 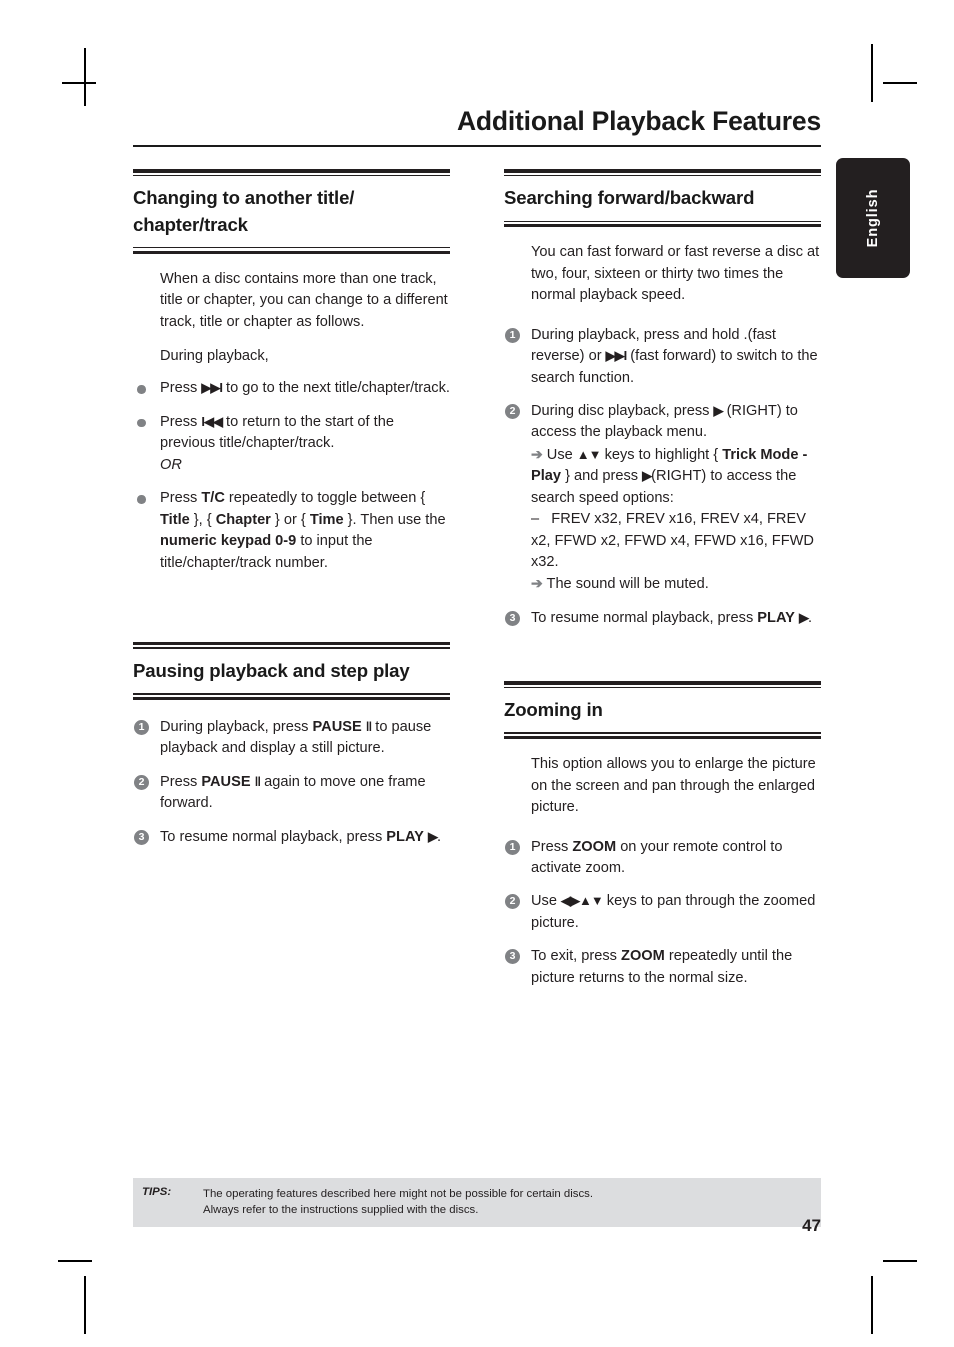 I want to click on crop-mark-top-right-horizontal, so click(x=900, y=83).